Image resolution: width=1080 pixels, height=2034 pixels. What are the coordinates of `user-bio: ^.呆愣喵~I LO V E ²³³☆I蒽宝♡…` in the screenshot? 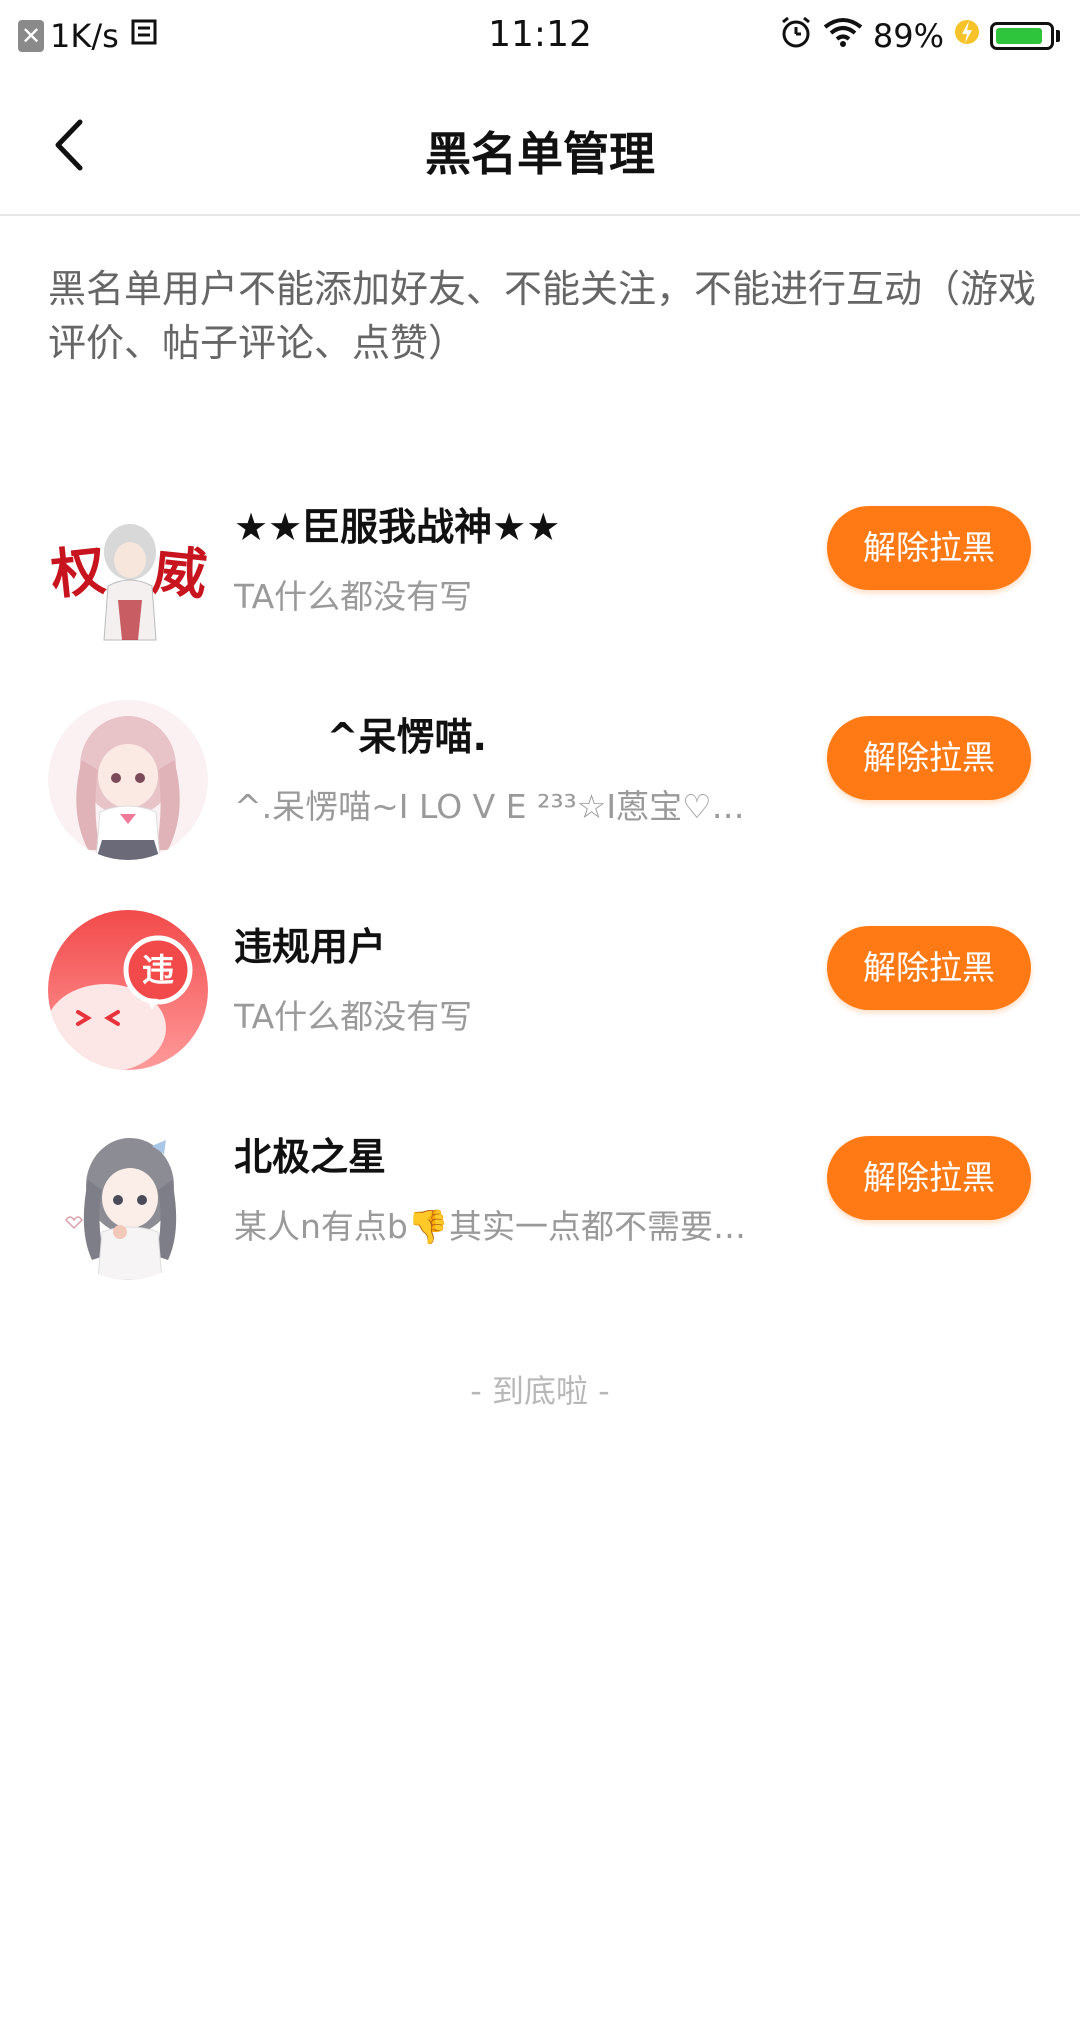 It's located at (489, 806).